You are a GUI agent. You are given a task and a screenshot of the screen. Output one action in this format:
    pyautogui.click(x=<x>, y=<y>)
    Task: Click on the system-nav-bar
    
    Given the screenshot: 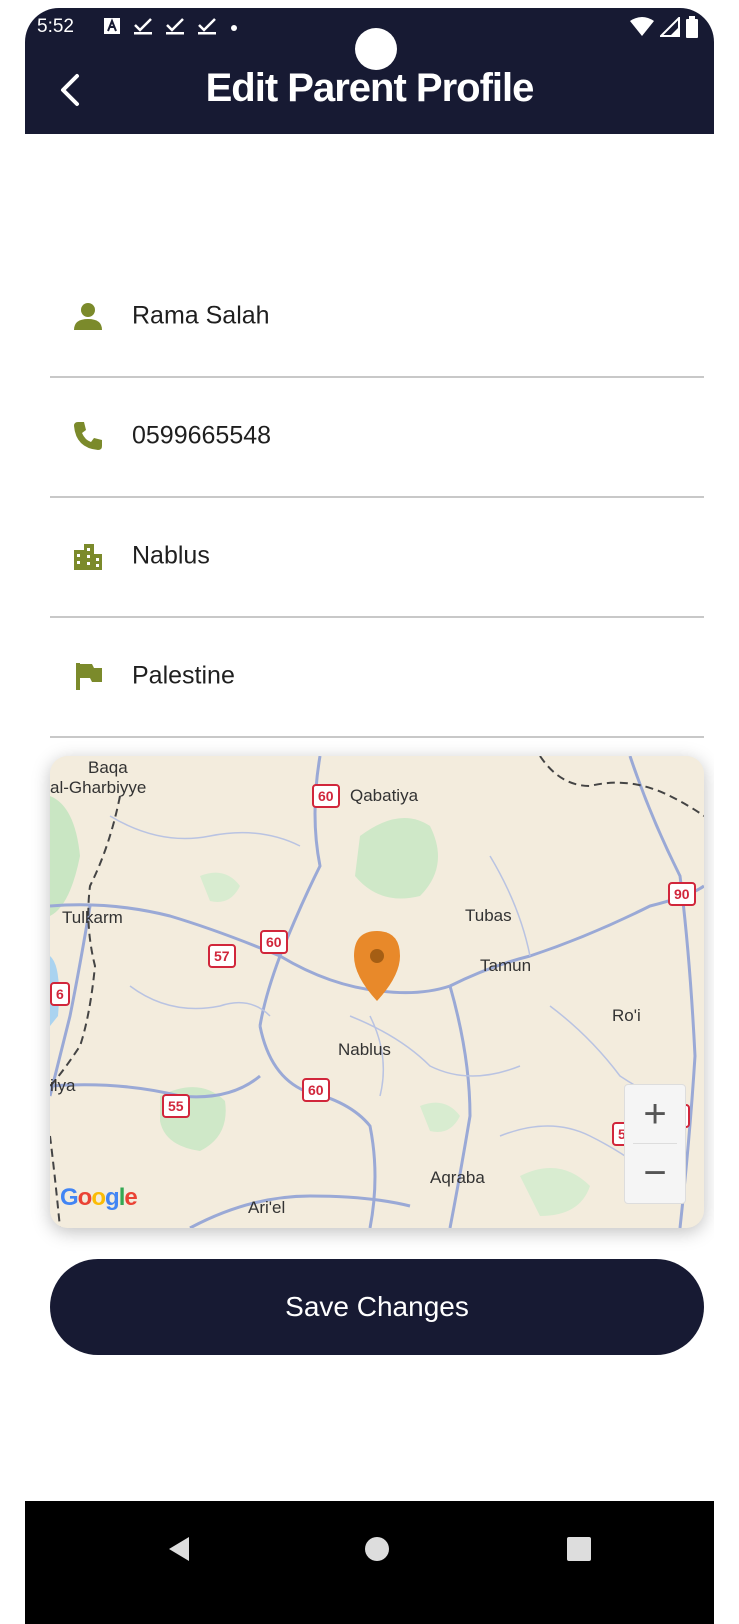 What is the action you would take?
    pyautogui.click(x=369, y=1562)
    